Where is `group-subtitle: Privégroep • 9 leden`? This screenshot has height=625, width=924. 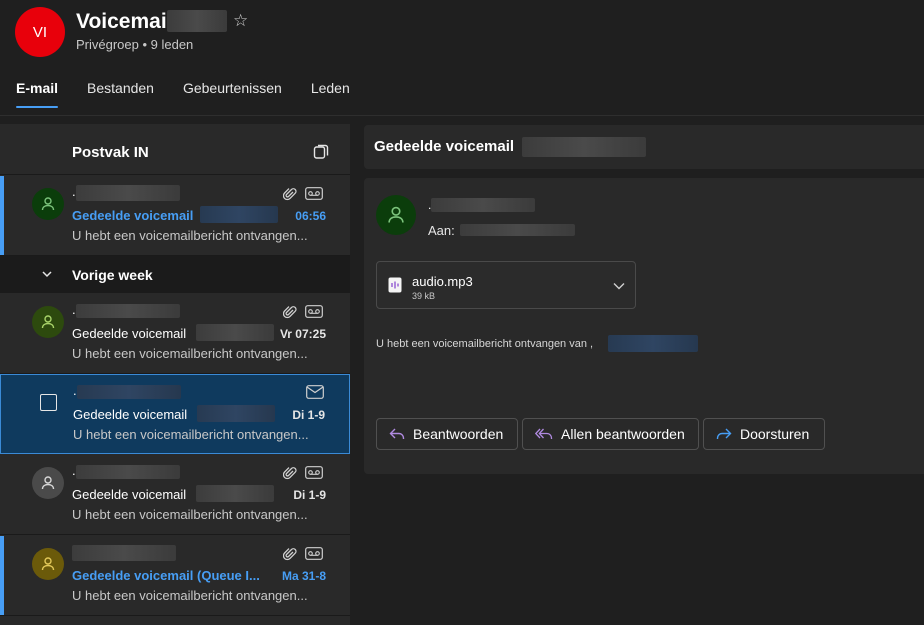 group-subtitle: Privégroep • 9 leden is located at coordinates (135, 44).